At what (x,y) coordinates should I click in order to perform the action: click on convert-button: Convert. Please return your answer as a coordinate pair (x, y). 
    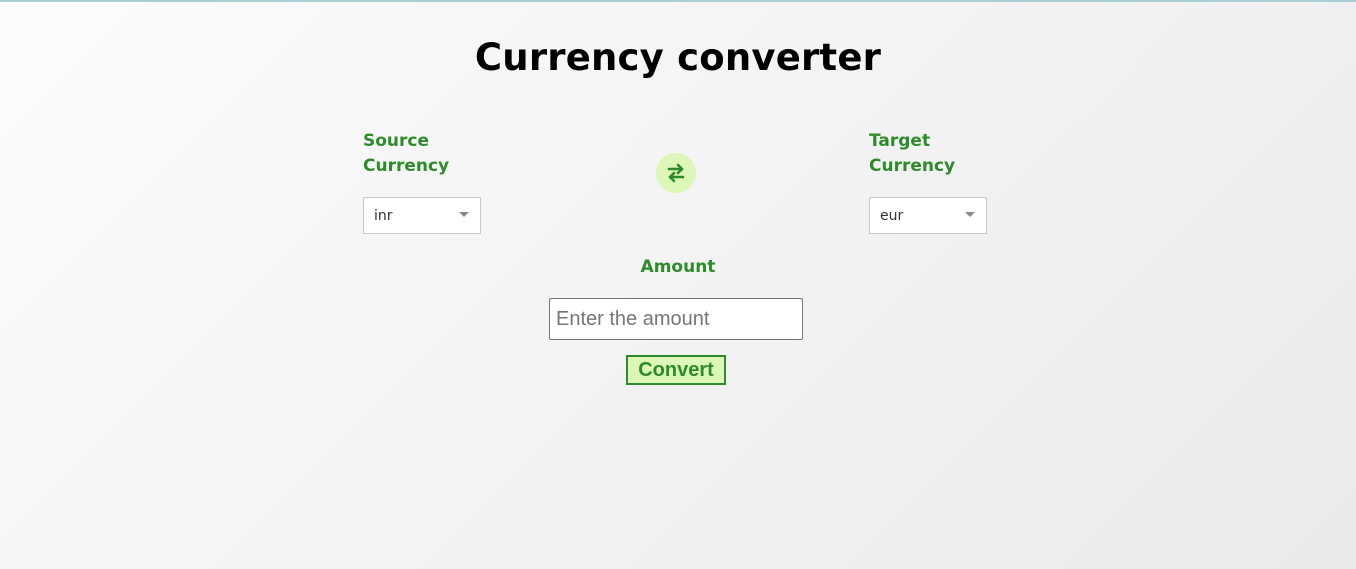
    Looking at the image, I should click on (676, 370).